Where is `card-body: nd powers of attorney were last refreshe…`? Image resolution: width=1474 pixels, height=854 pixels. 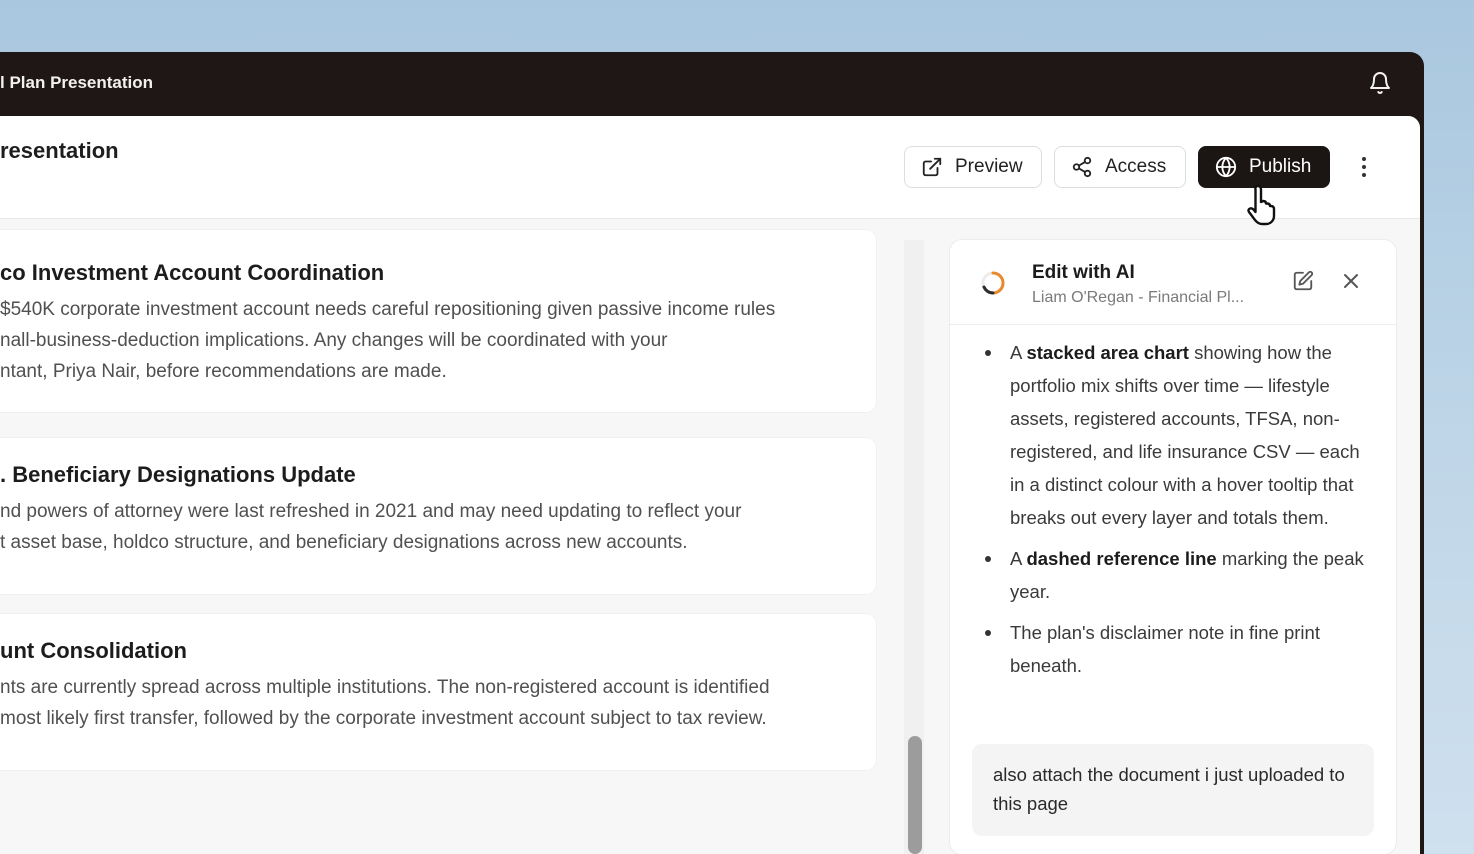 card-body: nd powers of attorney were last refreshe… is located at coordinates (371, 527).